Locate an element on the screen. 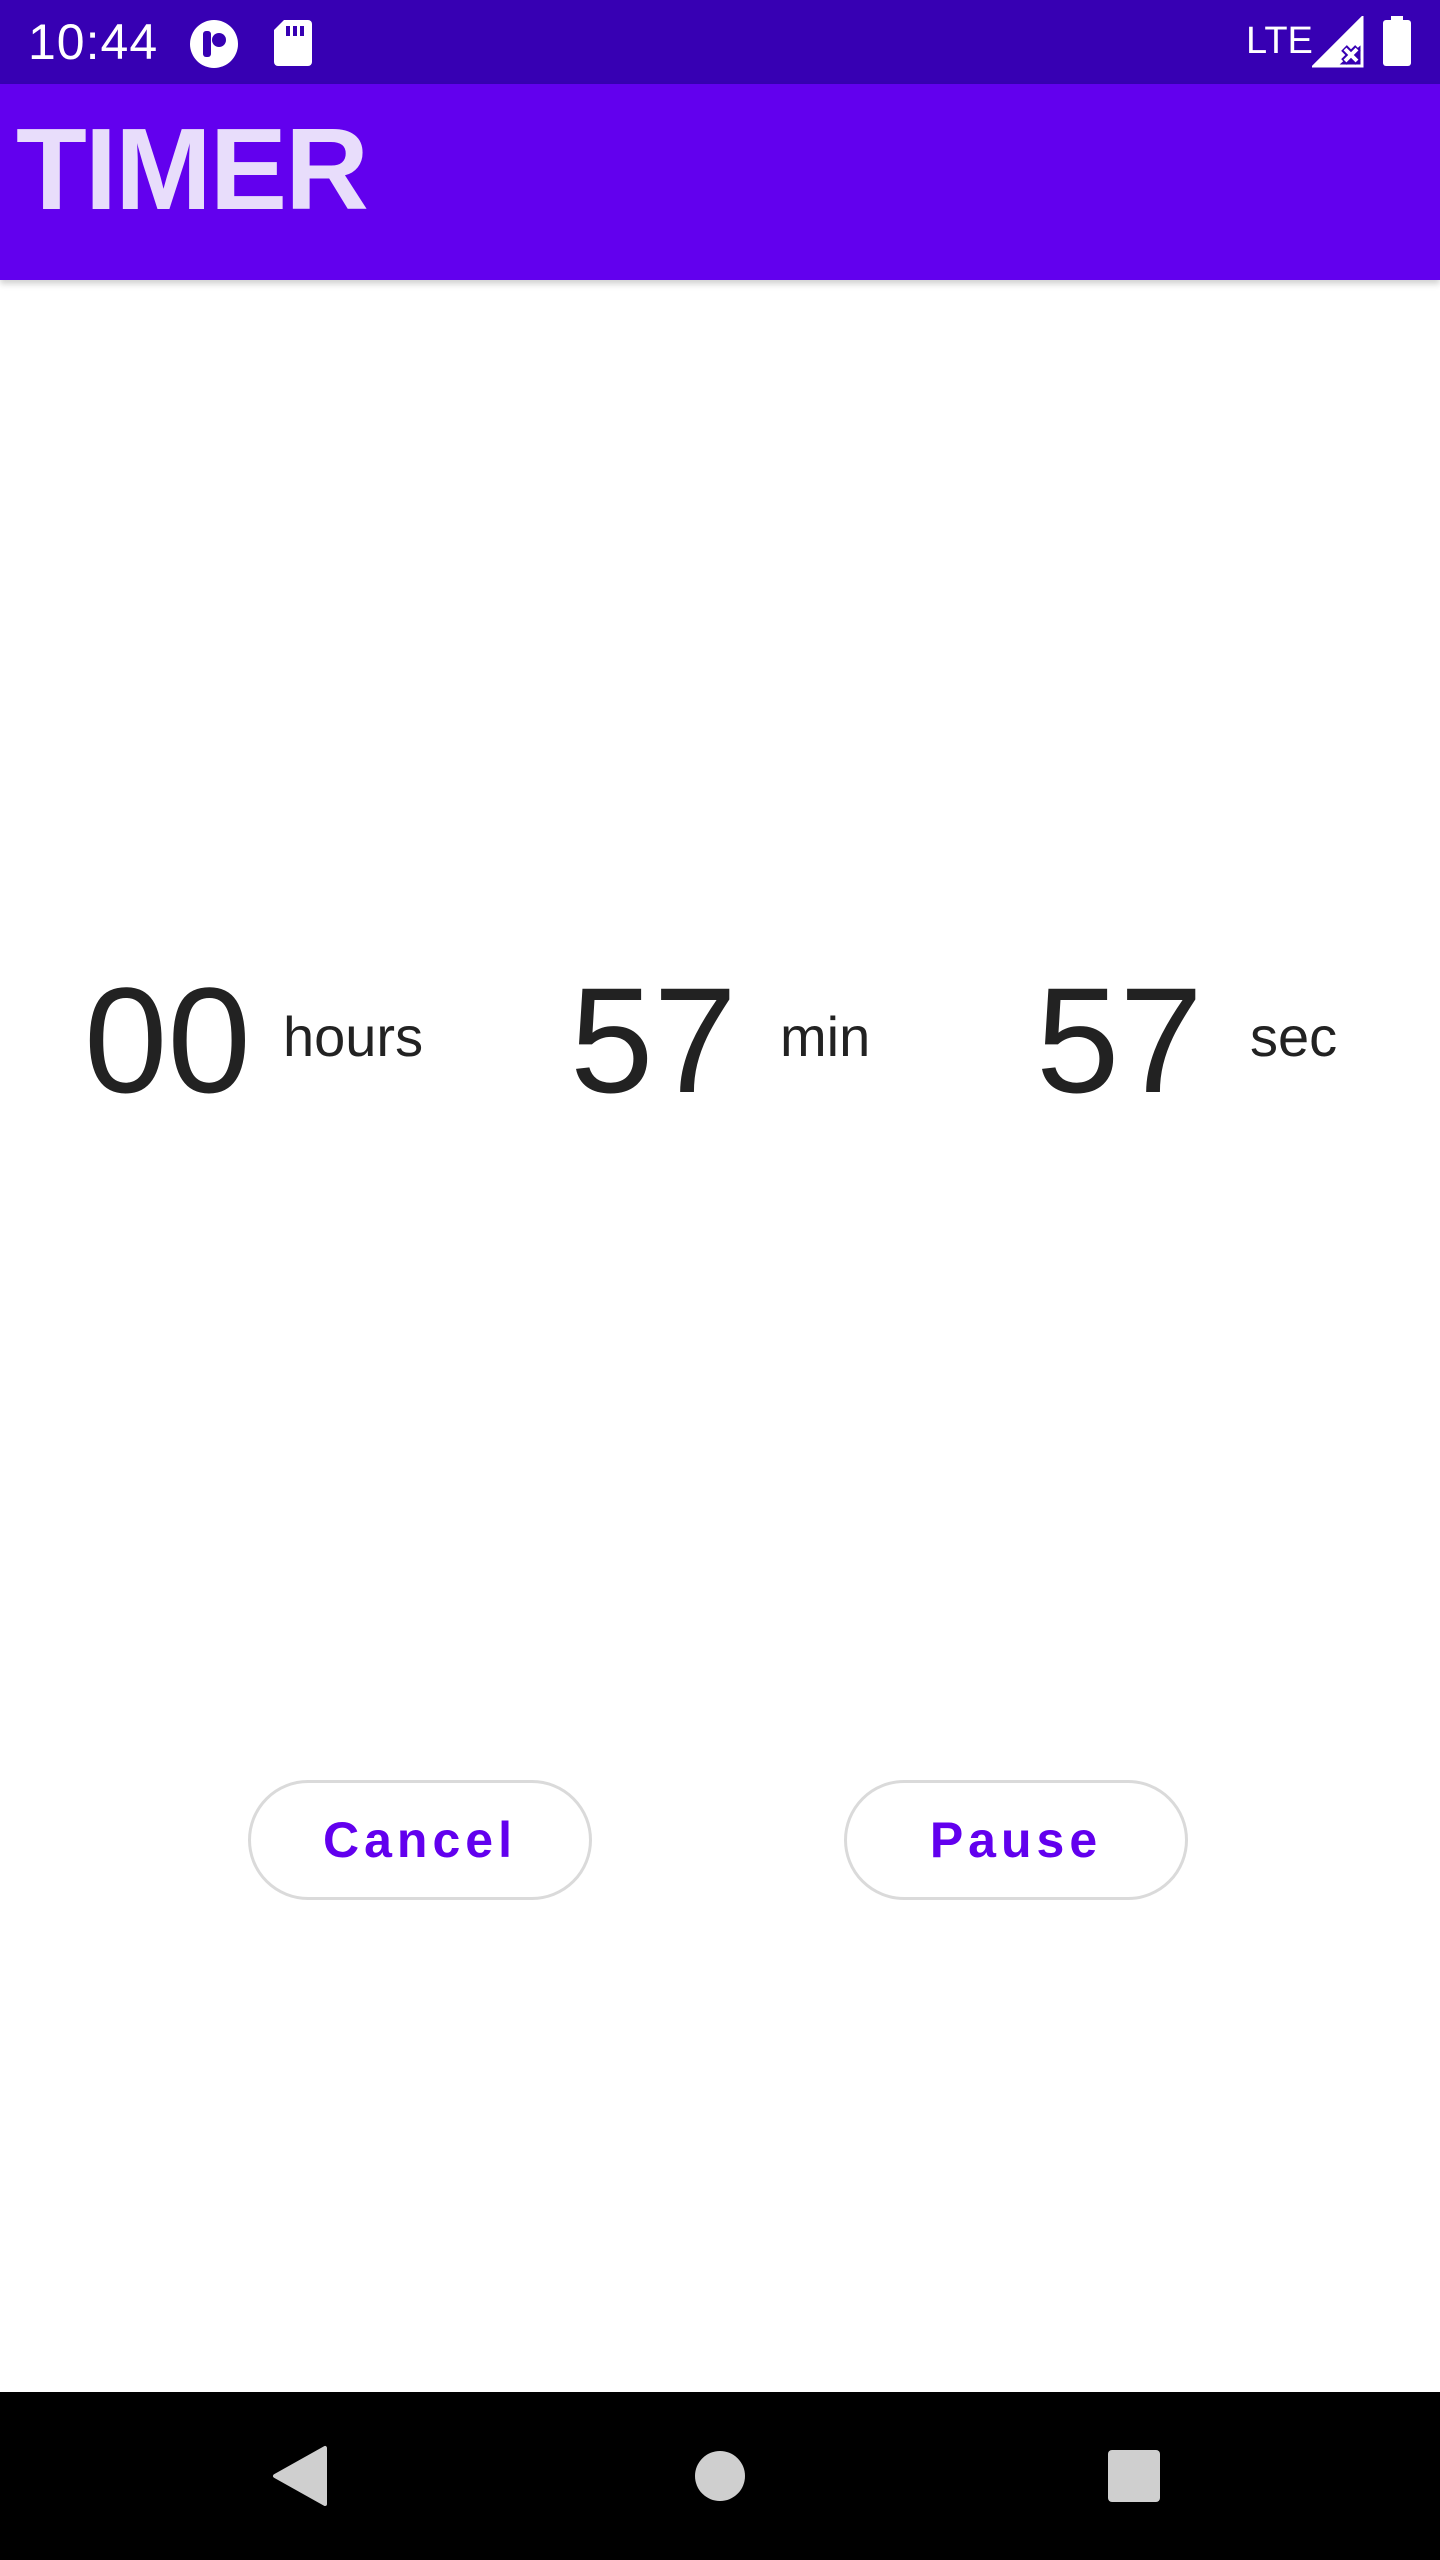  timer-display: 00 hours 57 min 57 sec is located at coordinates (720, 1040).